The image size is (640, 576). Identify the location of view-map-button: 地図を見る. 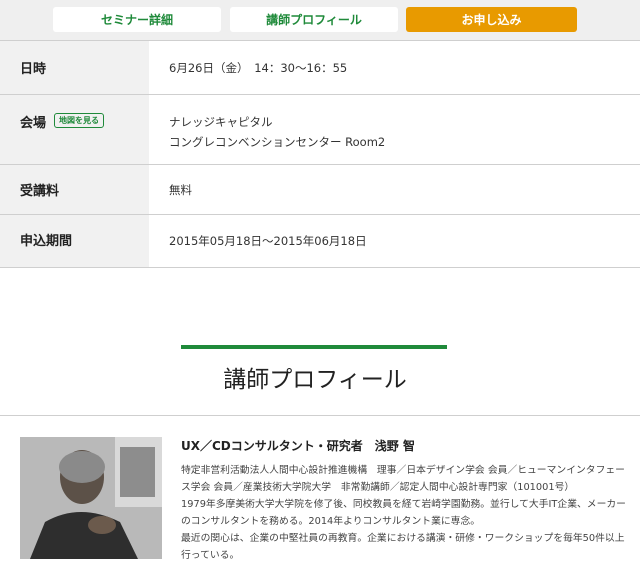
(79, 120).